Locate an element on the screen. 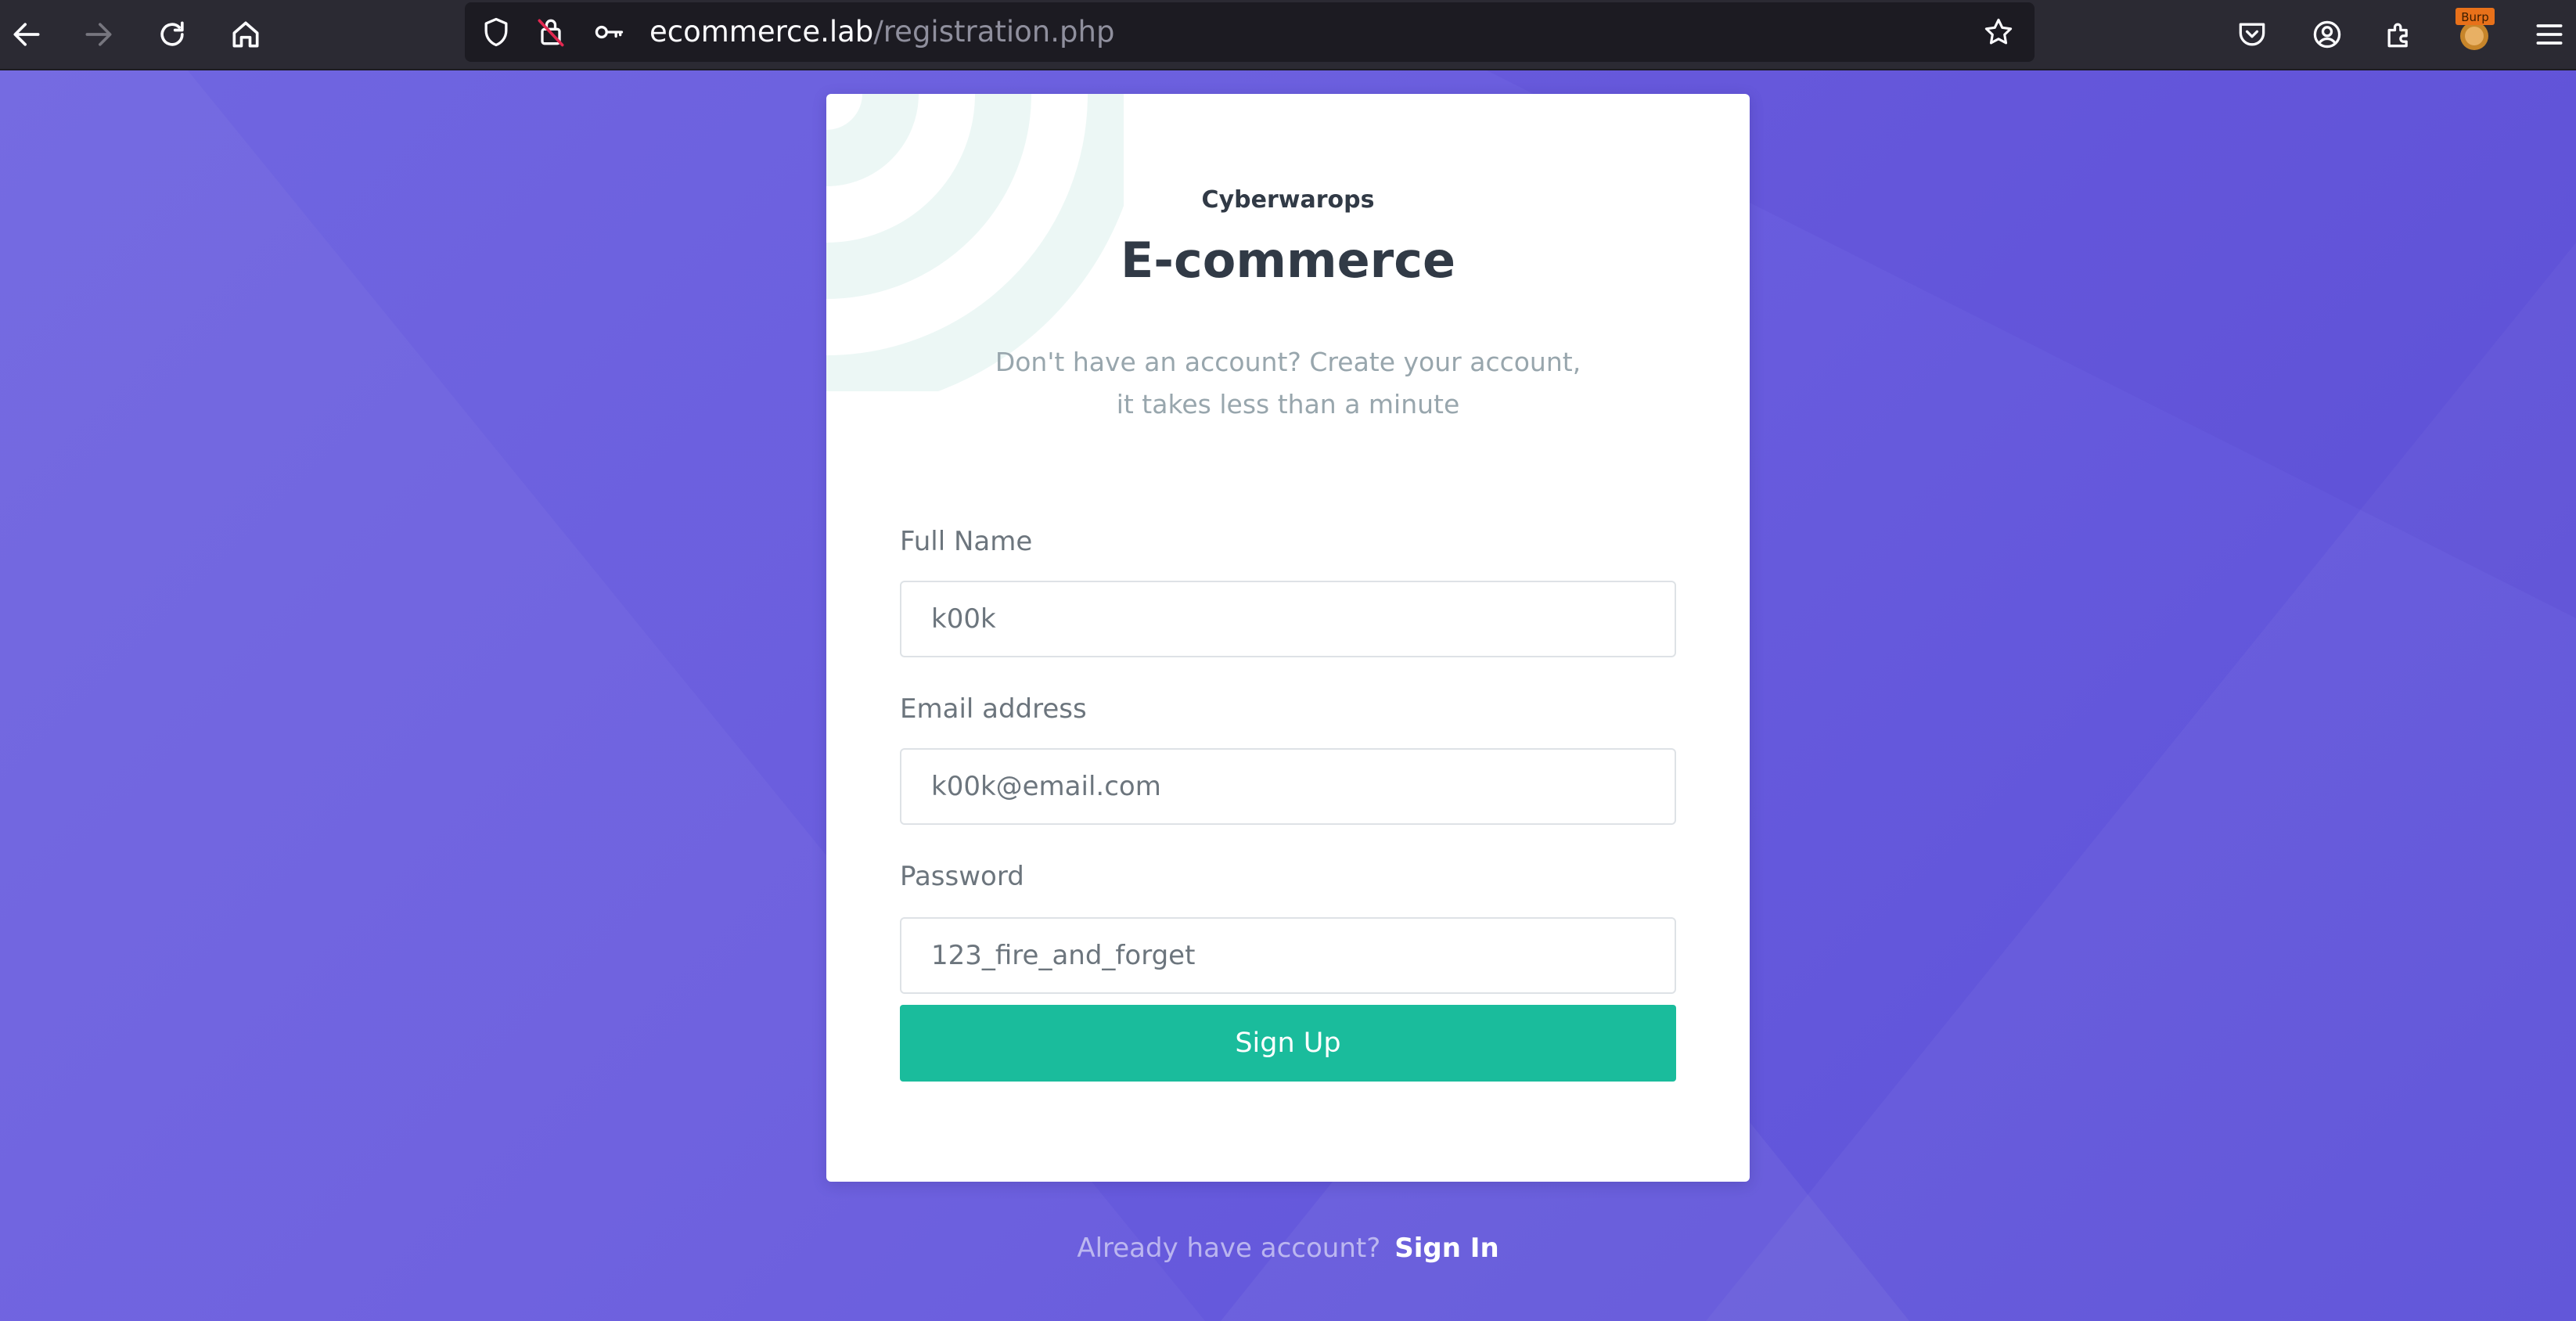  pocket-button is located at coordinates (2252, 34).